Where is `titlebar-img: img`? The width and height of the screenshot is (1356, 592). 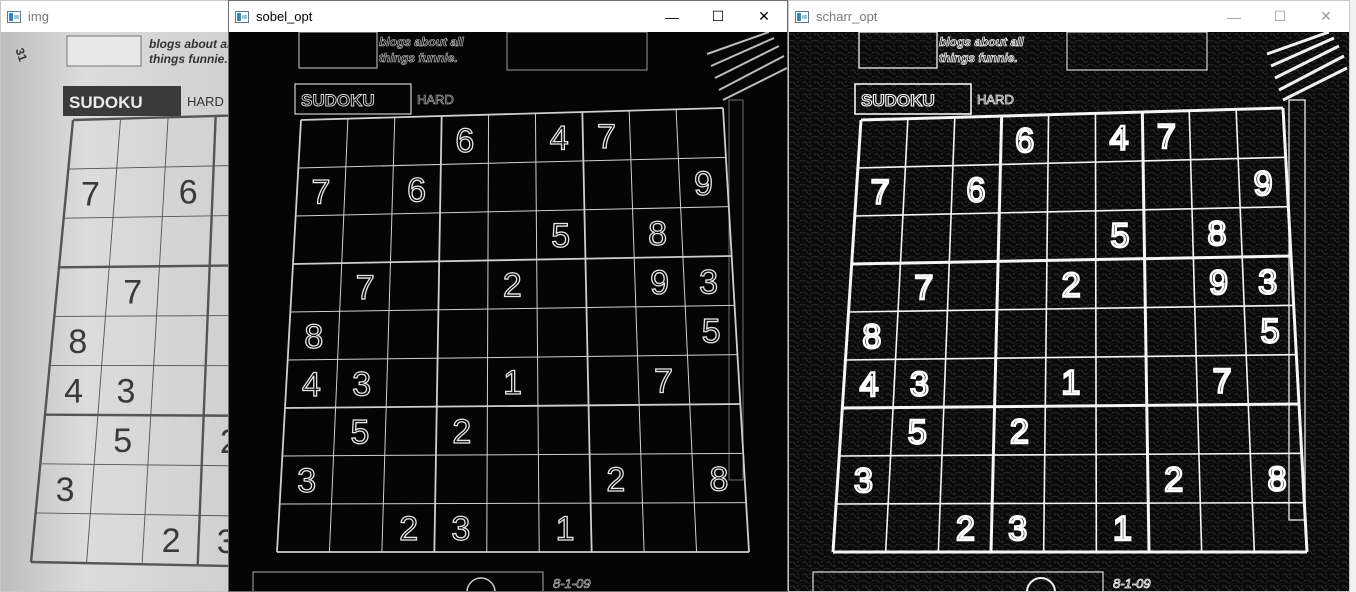
titlebar-img: img is located at coordinates (120, 16).